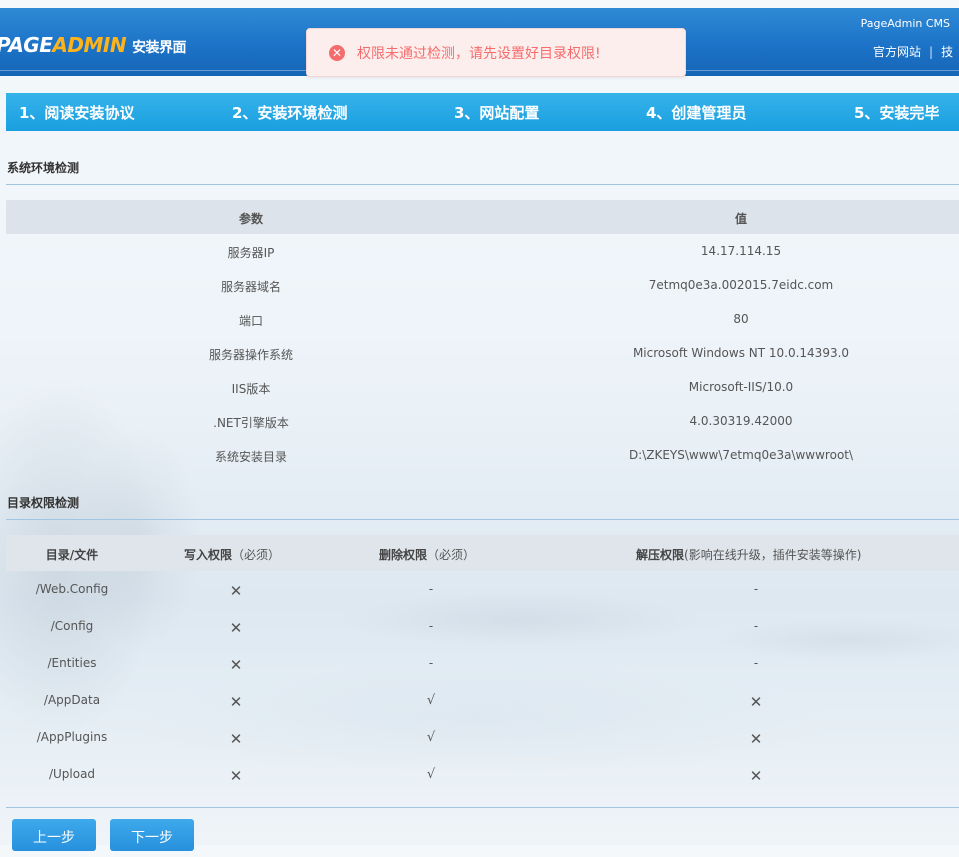 This screenshot has width=959, height=857. What do you see at coordinates (250, 457) in the screenshot?
I see `env-param: 系统安装目录` at bounding box center [250, 457].